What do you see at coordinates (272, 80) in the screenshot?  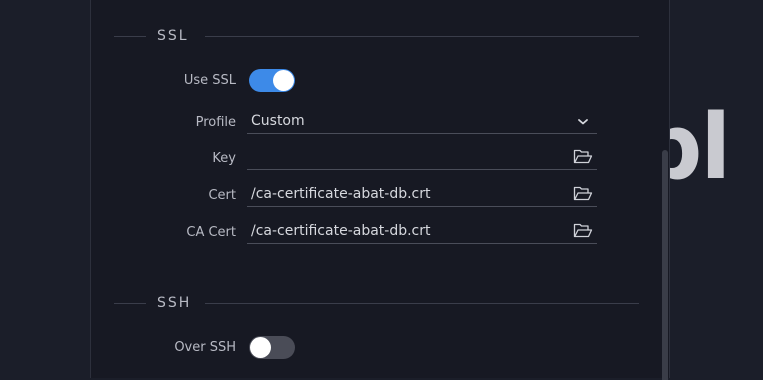 I see `use-ssl-toggle` at bounding box center [272, 80].